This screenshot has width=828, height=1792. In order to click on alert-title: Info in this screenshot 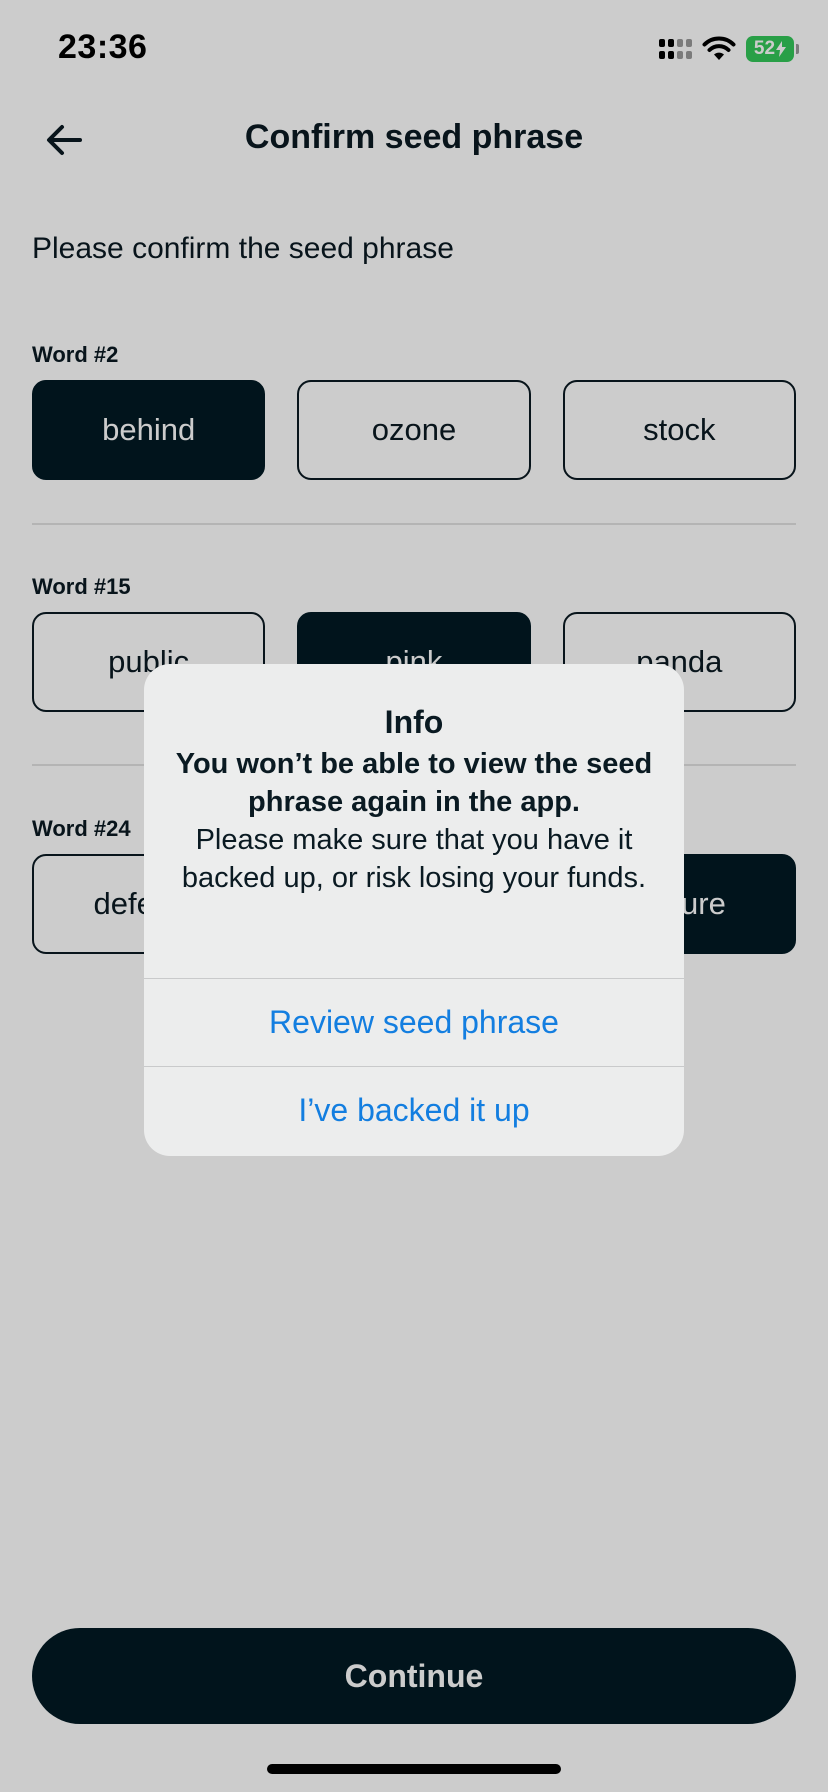, I will do `click(414, 722)`.